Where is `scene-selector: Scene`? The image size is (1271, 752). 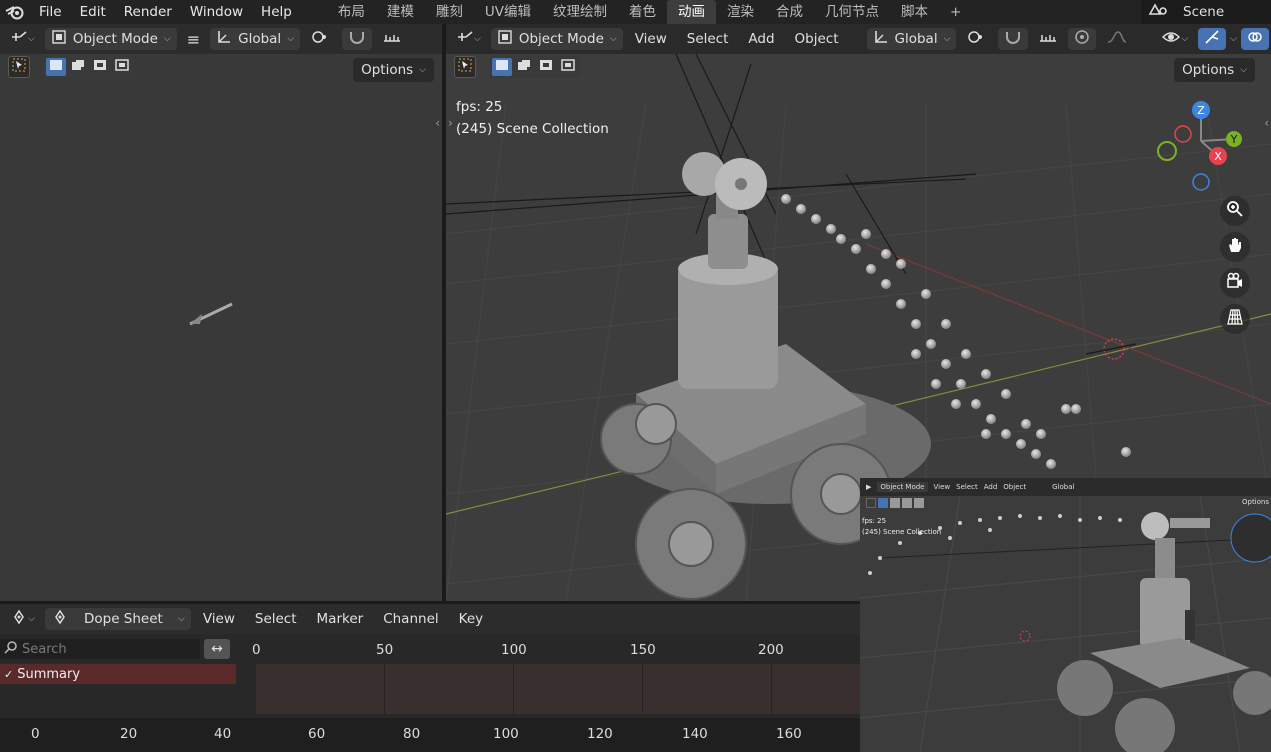 scene-selector: Scene is located at coordinates (1206, 12).